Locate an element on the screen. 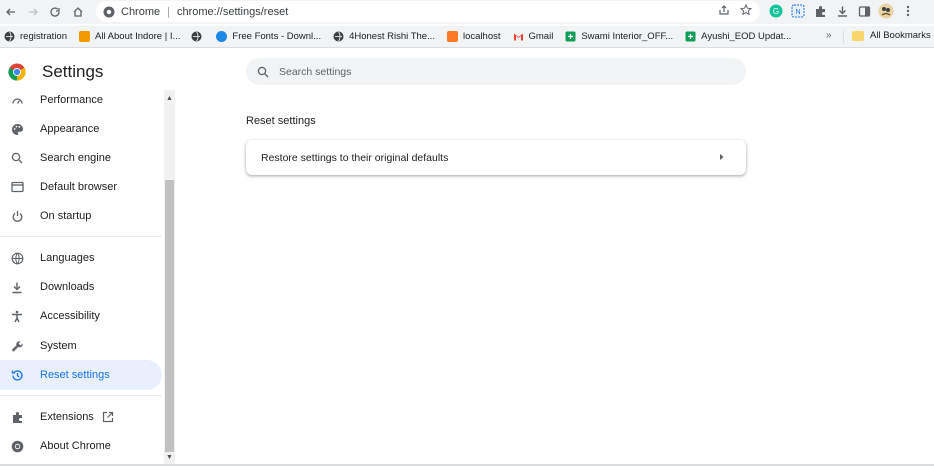  browser-toolbar: Chrome | chrome://settings/reset G N is located at coordinates (467, 12).